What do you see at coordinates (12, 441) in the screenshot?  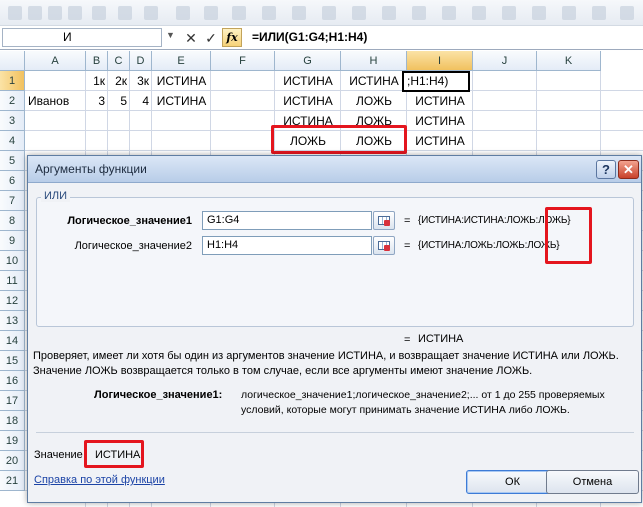 I see `row-header: 19` at bounding box center [12, 441].